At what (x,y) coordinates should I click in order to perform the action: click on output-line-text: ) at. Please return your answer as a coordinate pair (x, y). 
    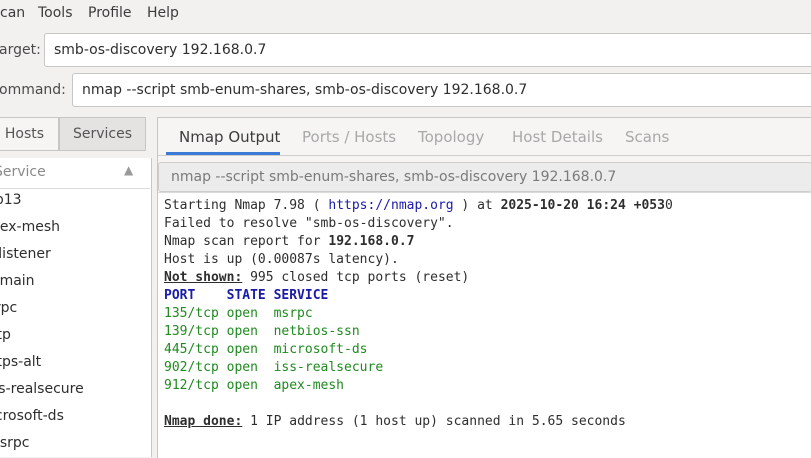
    Looking at the image, I should click on (477, 205).